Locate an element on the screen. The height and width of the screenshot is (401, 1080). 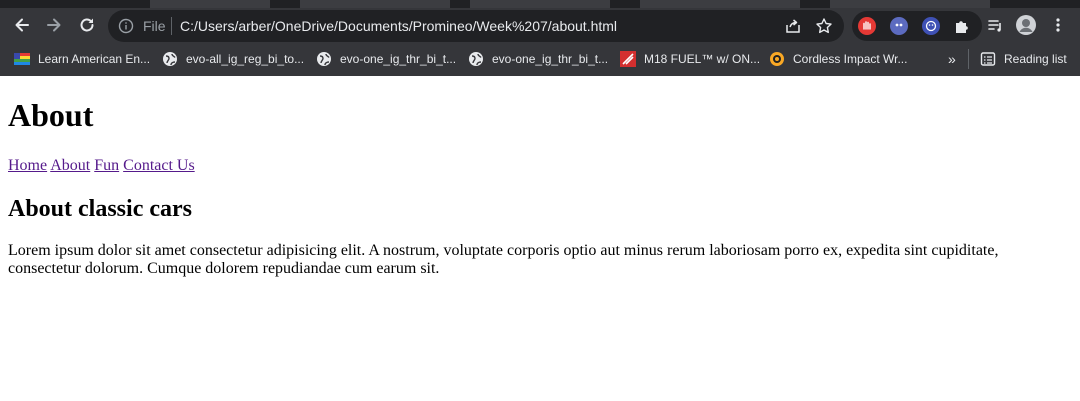
reading-queue-button is located at coordinates (995, 25).